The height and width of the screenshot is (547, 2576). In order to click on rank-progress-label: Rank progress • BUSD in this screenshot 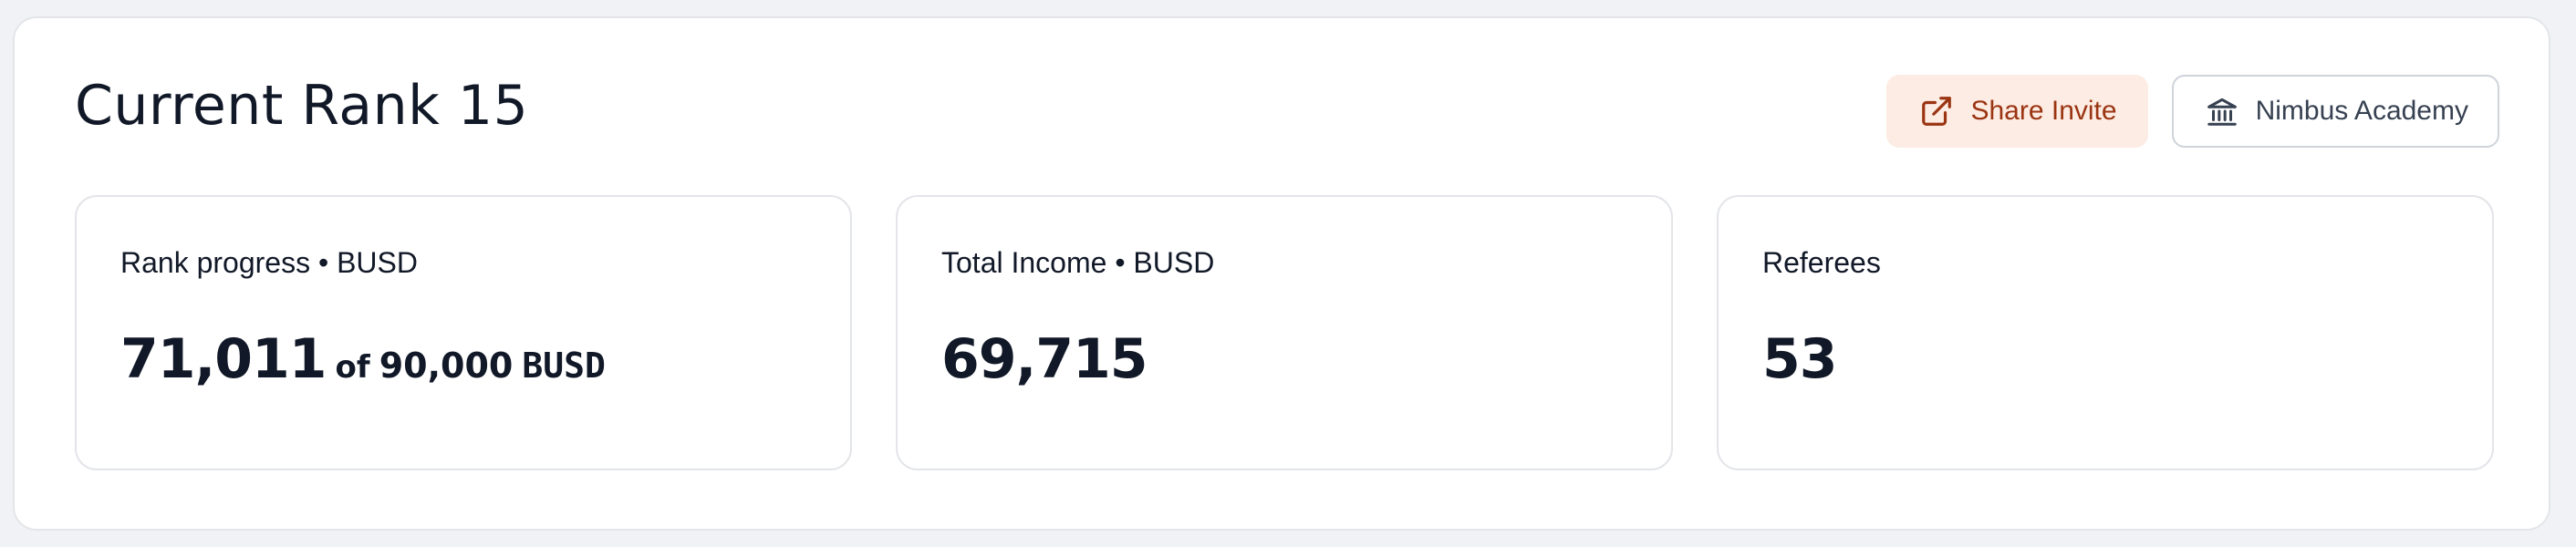, I will do `click(269, 262)`.